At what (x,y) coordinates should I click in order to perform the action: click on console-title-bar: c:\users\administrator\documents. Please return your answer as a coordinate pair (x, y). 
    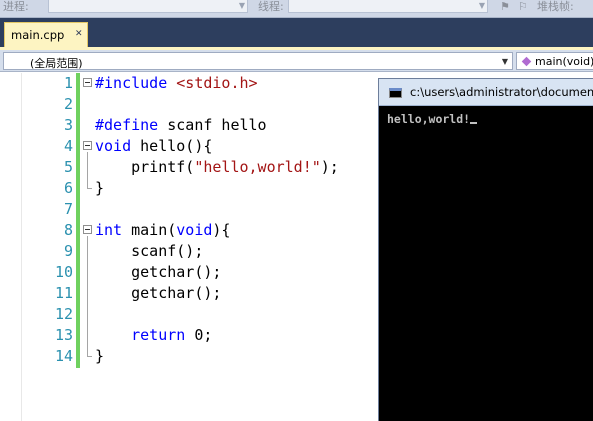
    Looking at the image, I should click on (486, 92).